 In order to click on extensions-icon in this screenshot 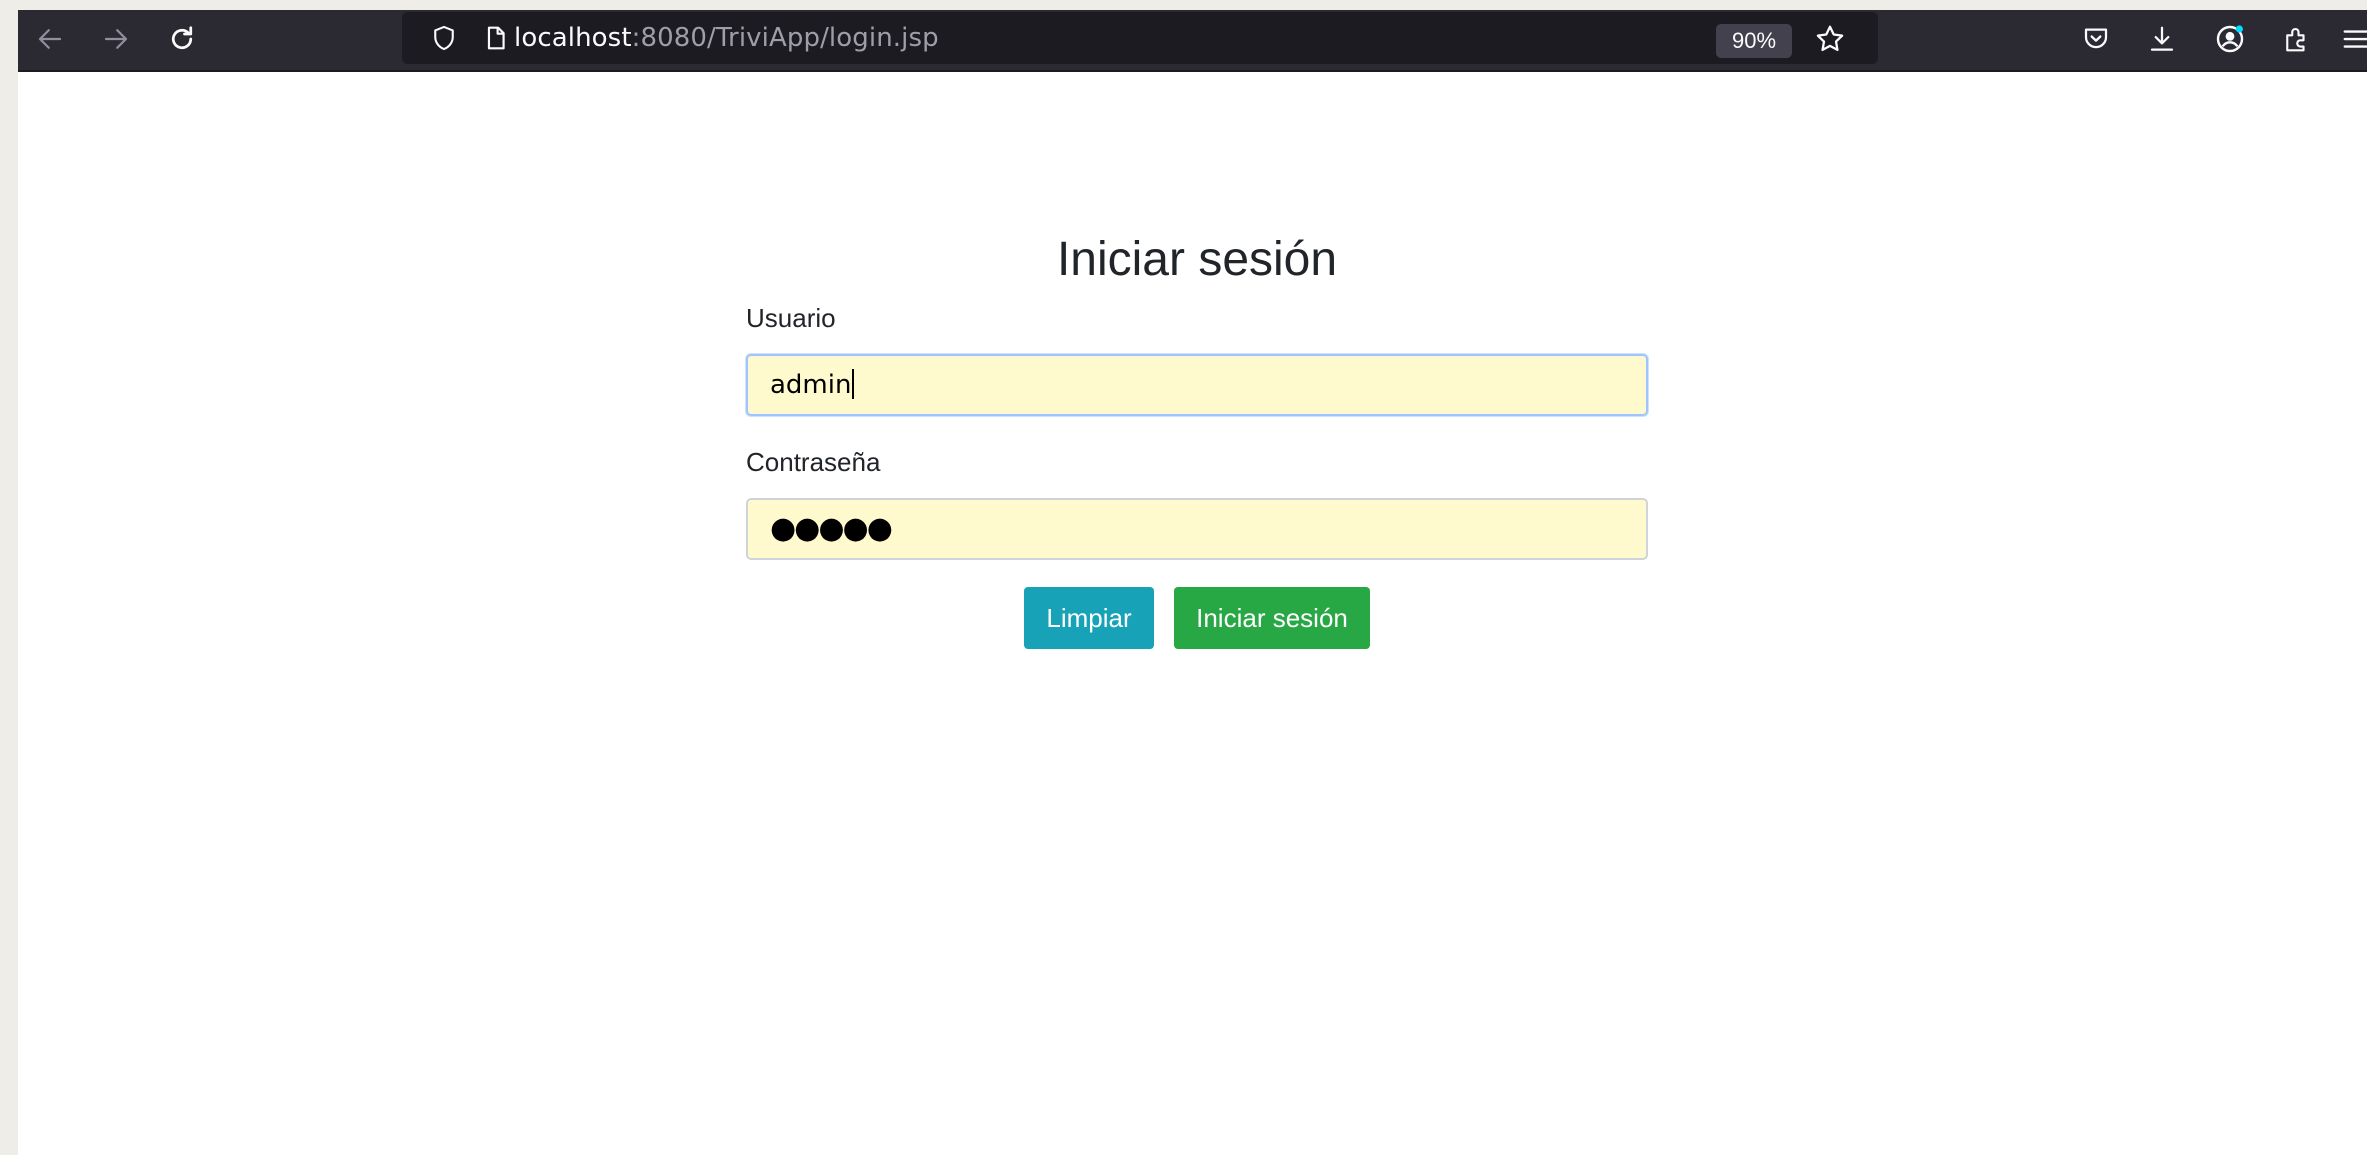, I will do `click(2296, 39)`.